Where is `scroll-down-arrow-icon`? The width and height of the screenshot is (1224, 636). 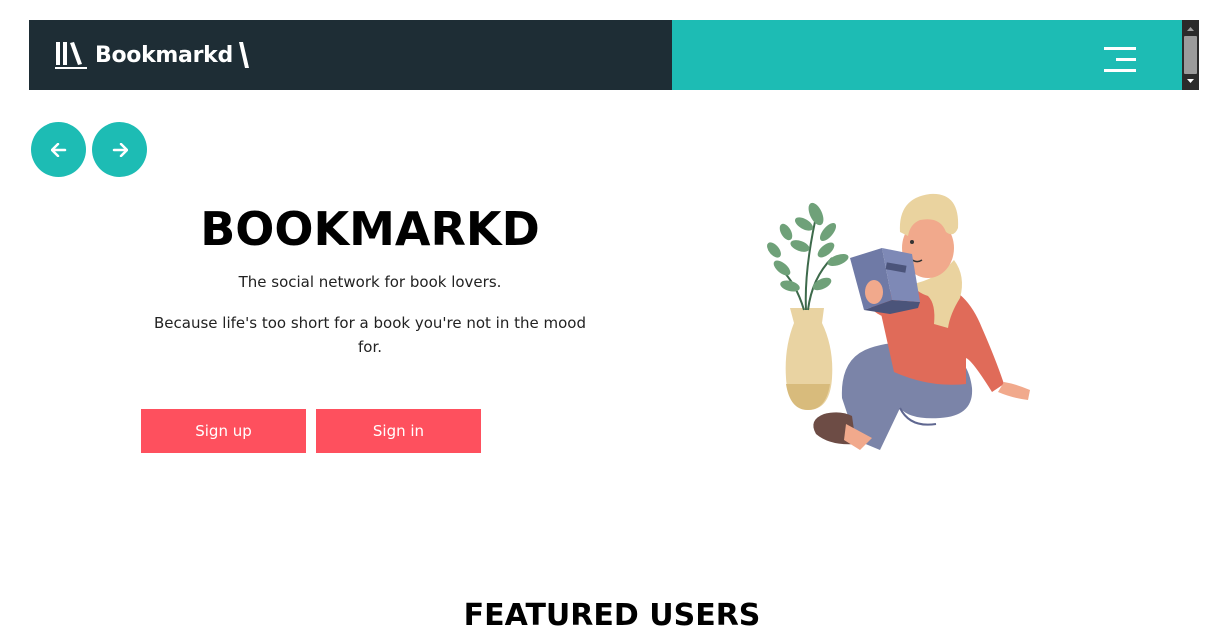 scroll-down-arrow-icon is located at coordinates (1190, 81).